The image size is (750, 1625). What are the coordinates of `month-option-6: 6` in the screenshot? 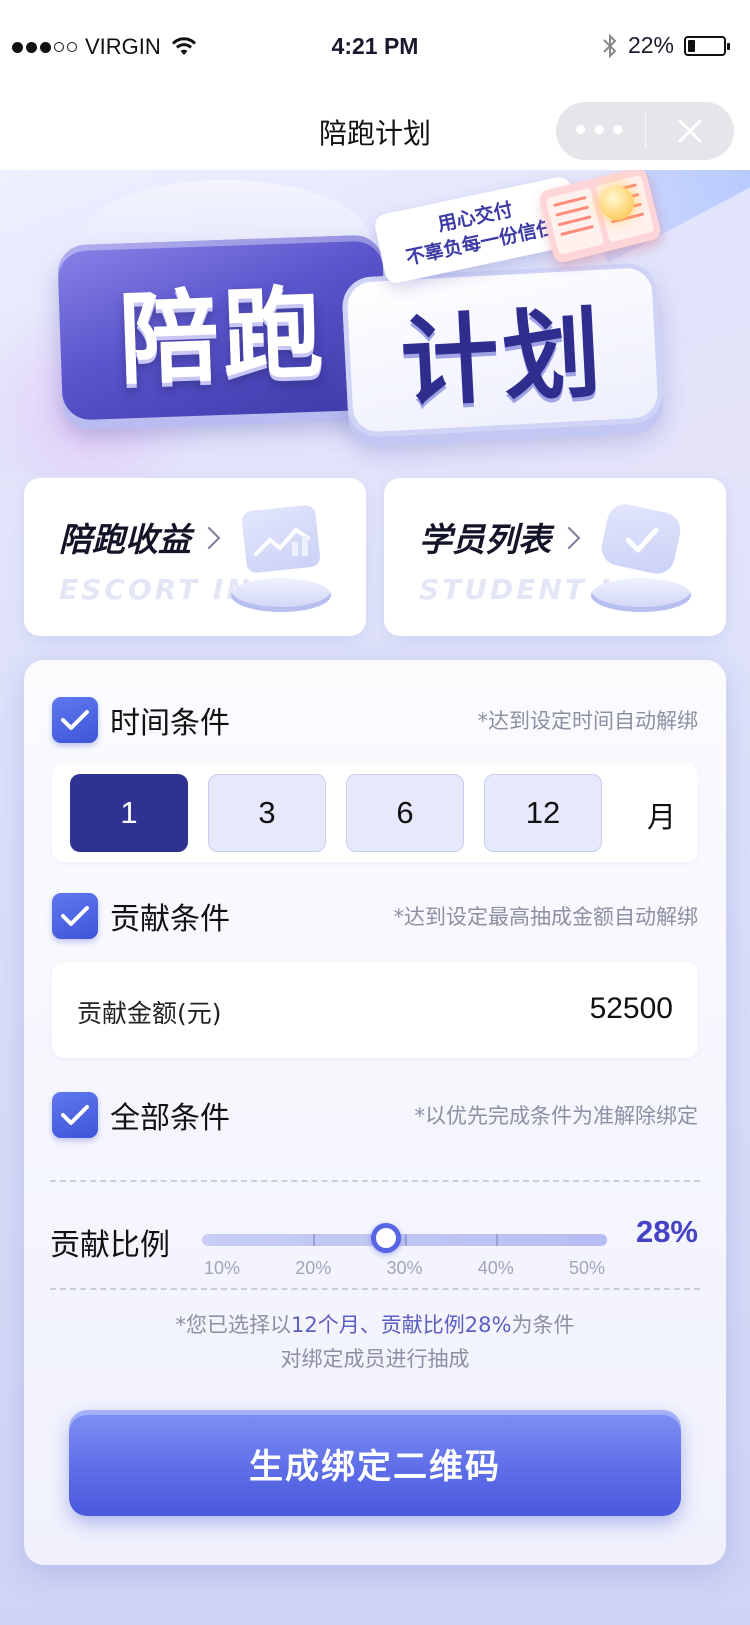 It's located at (405, 813).